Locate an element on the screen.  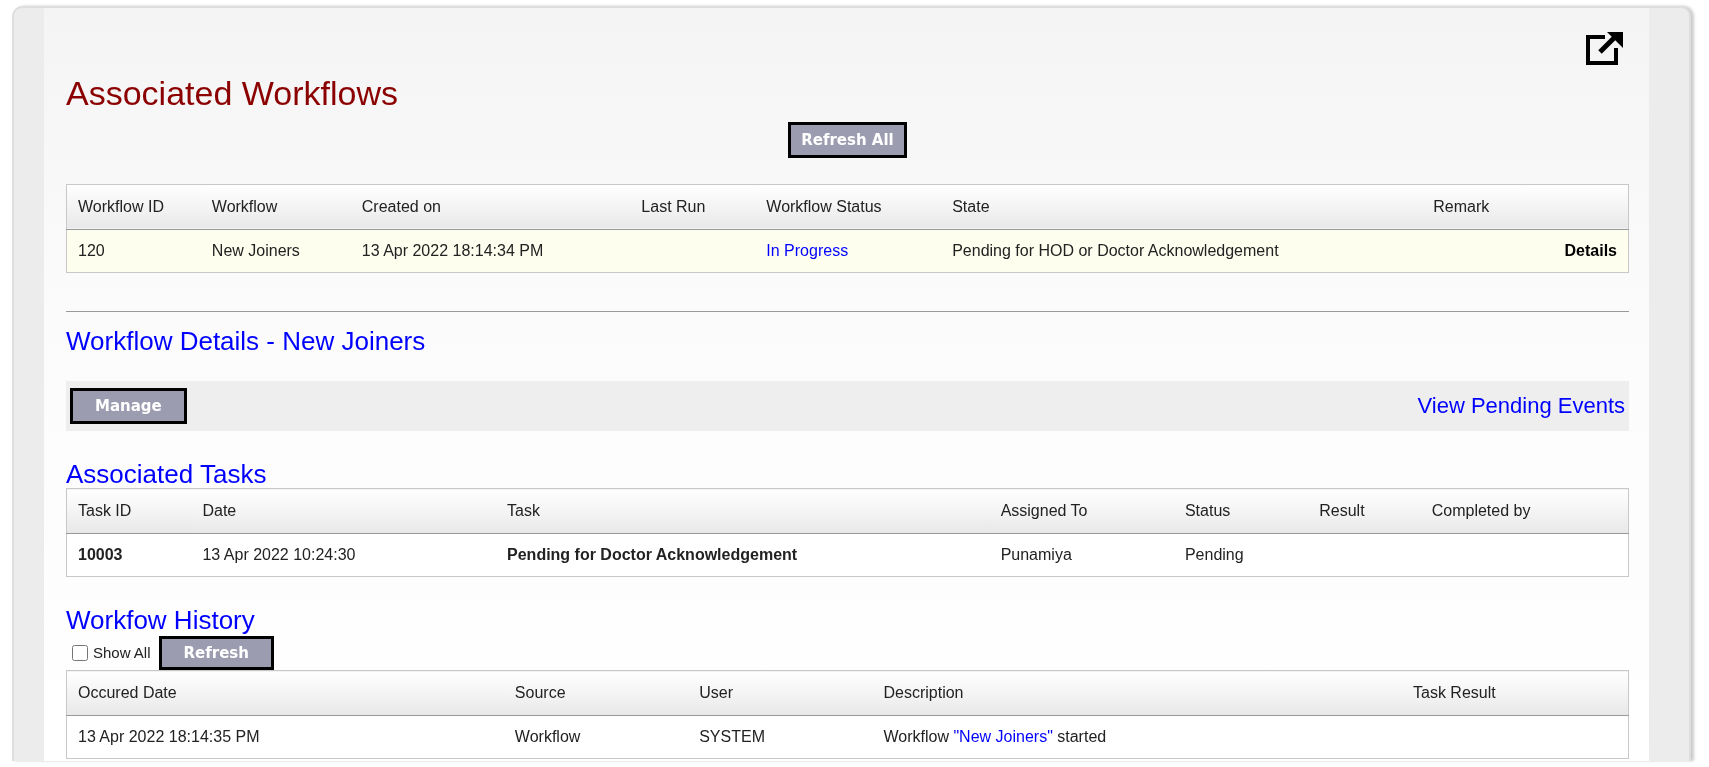
column-header: Date is located at coordinates (219, 511).